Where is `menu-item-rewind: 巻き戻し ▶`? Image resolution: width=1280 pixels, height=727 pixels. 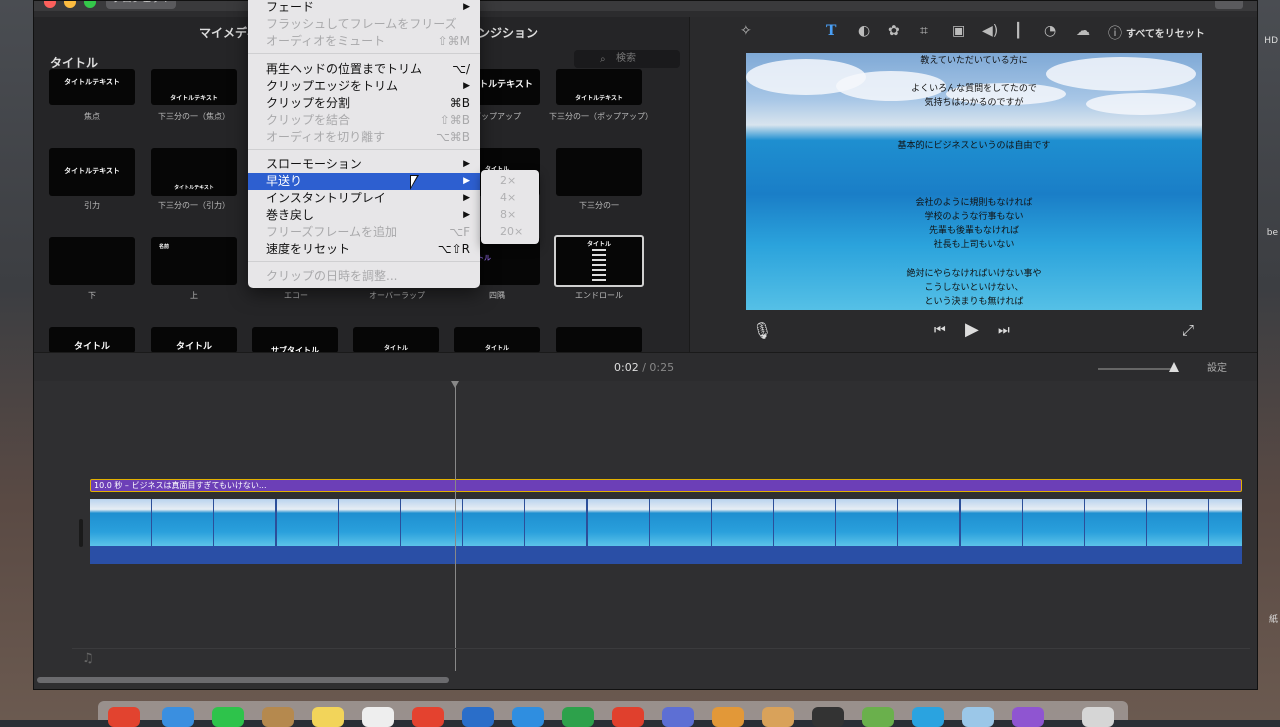 menu-item-rewind: 巻き戻し ▶ is located at coordinates (364, 215).